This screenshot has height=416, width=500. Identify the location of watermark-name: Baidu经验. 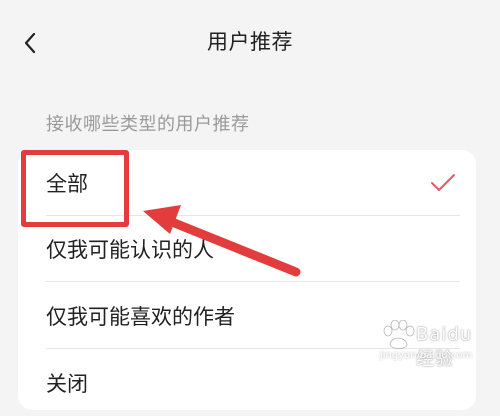
(444, 347).